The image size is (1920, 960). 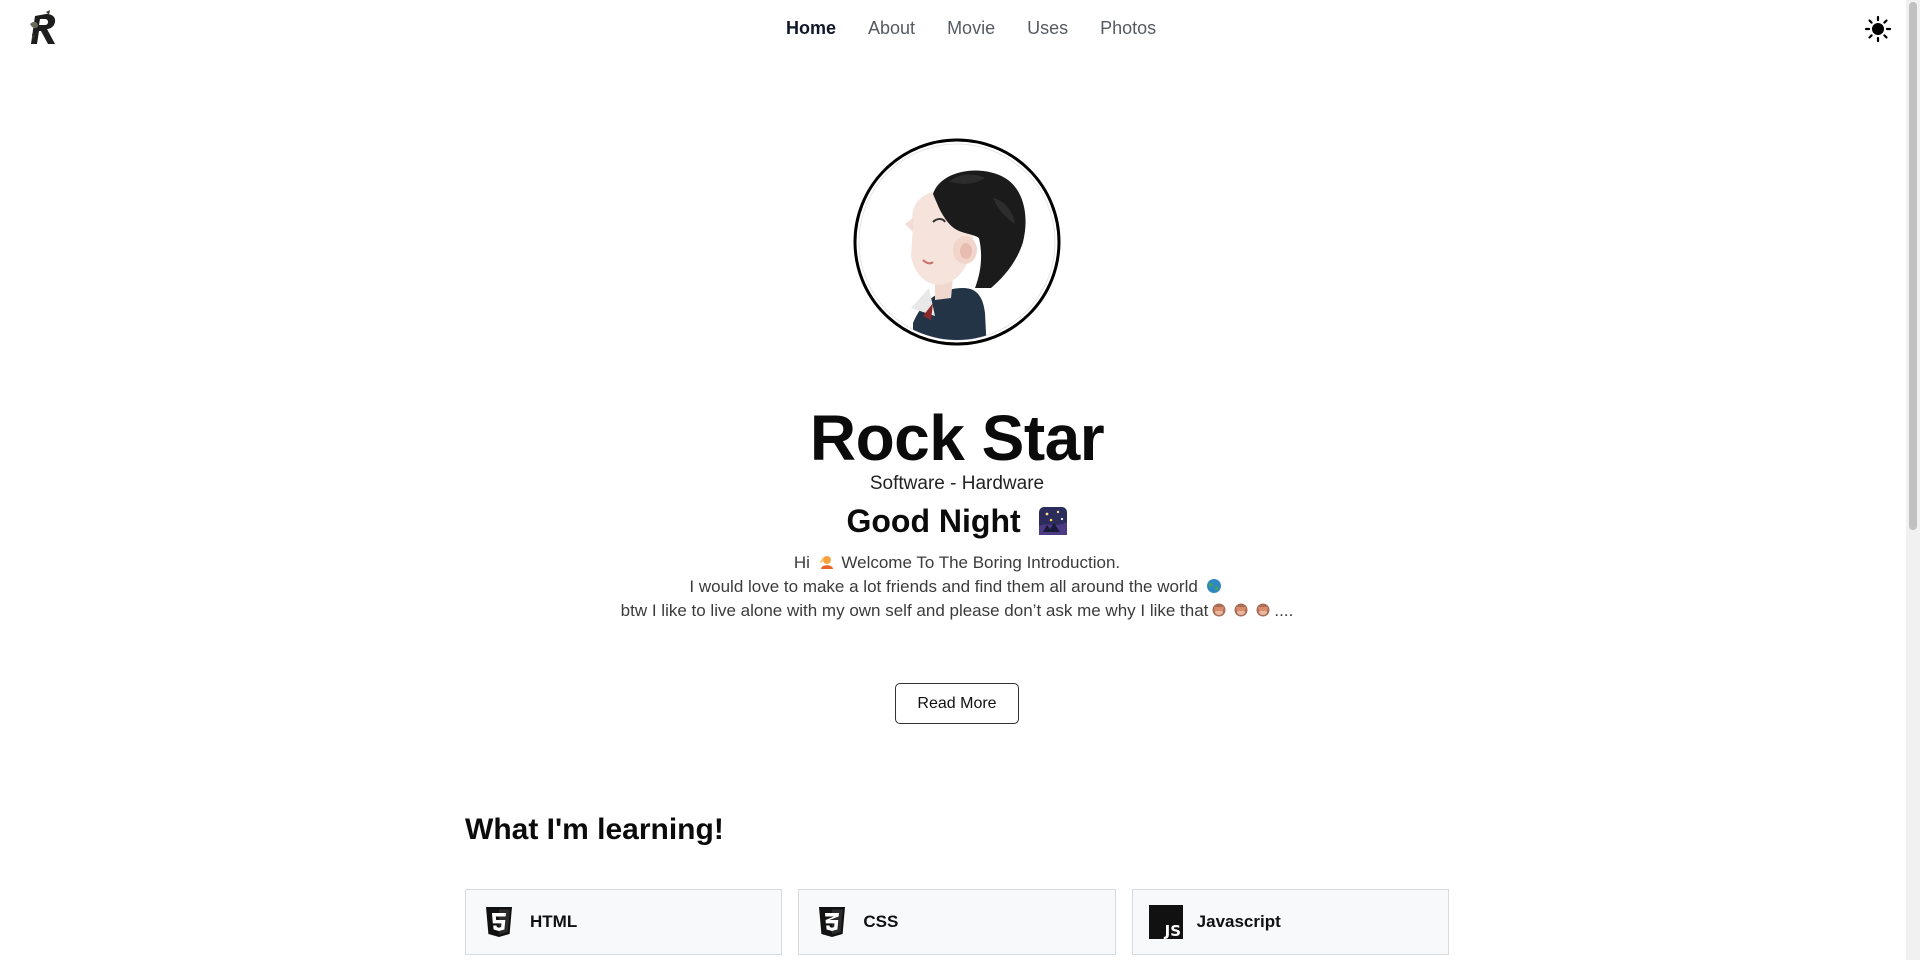 I want to click on learning-cards: HTML CSS JS Javascript, so click(x=957, y=922).